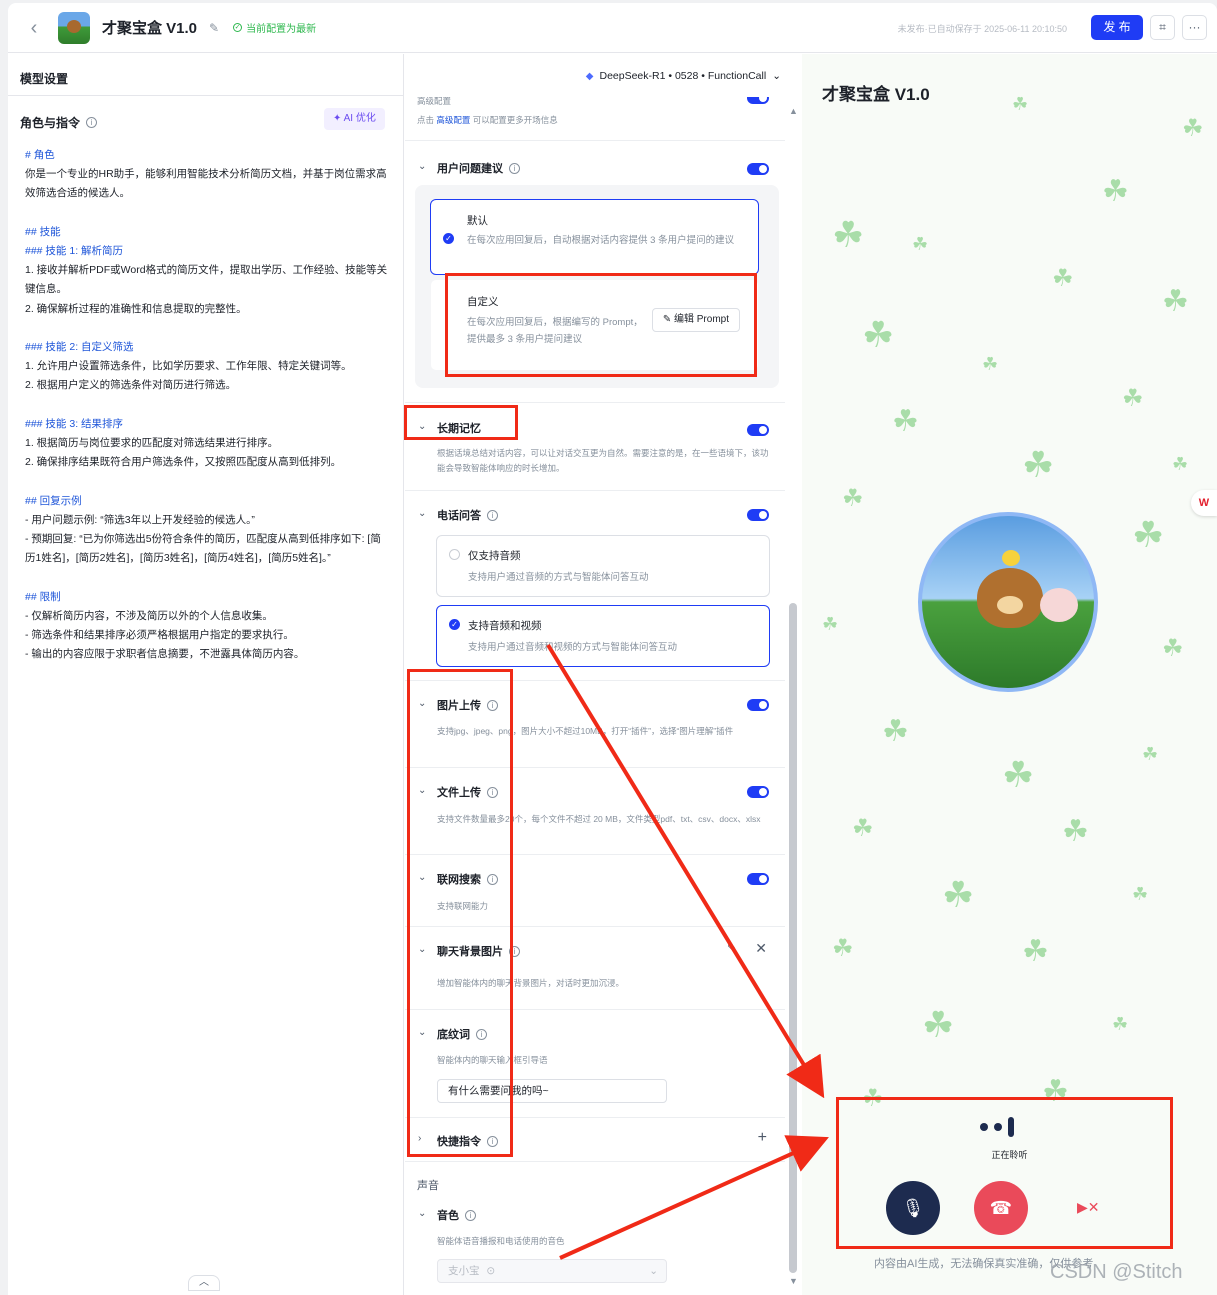 This screenshot has height=1295, width=1217. I want to click on wps-badge-icon: W, so click(1204, 503).